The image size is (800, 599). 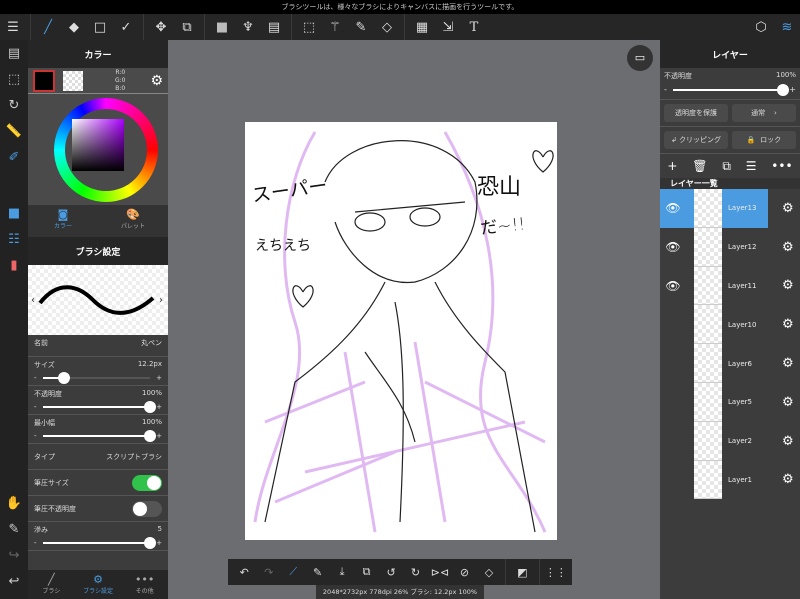 I want to click on tab-brush: ╱ ブラシ, so click(x=51, y=584).